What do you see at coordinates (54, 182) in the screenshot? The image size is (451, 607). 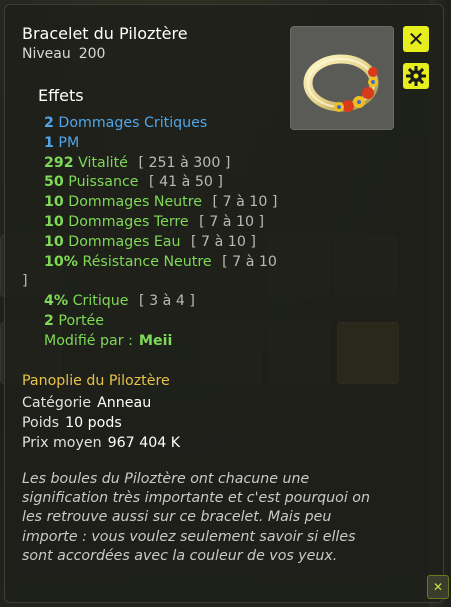 I see `effect-value: 50` at bounding box center [54, 182].